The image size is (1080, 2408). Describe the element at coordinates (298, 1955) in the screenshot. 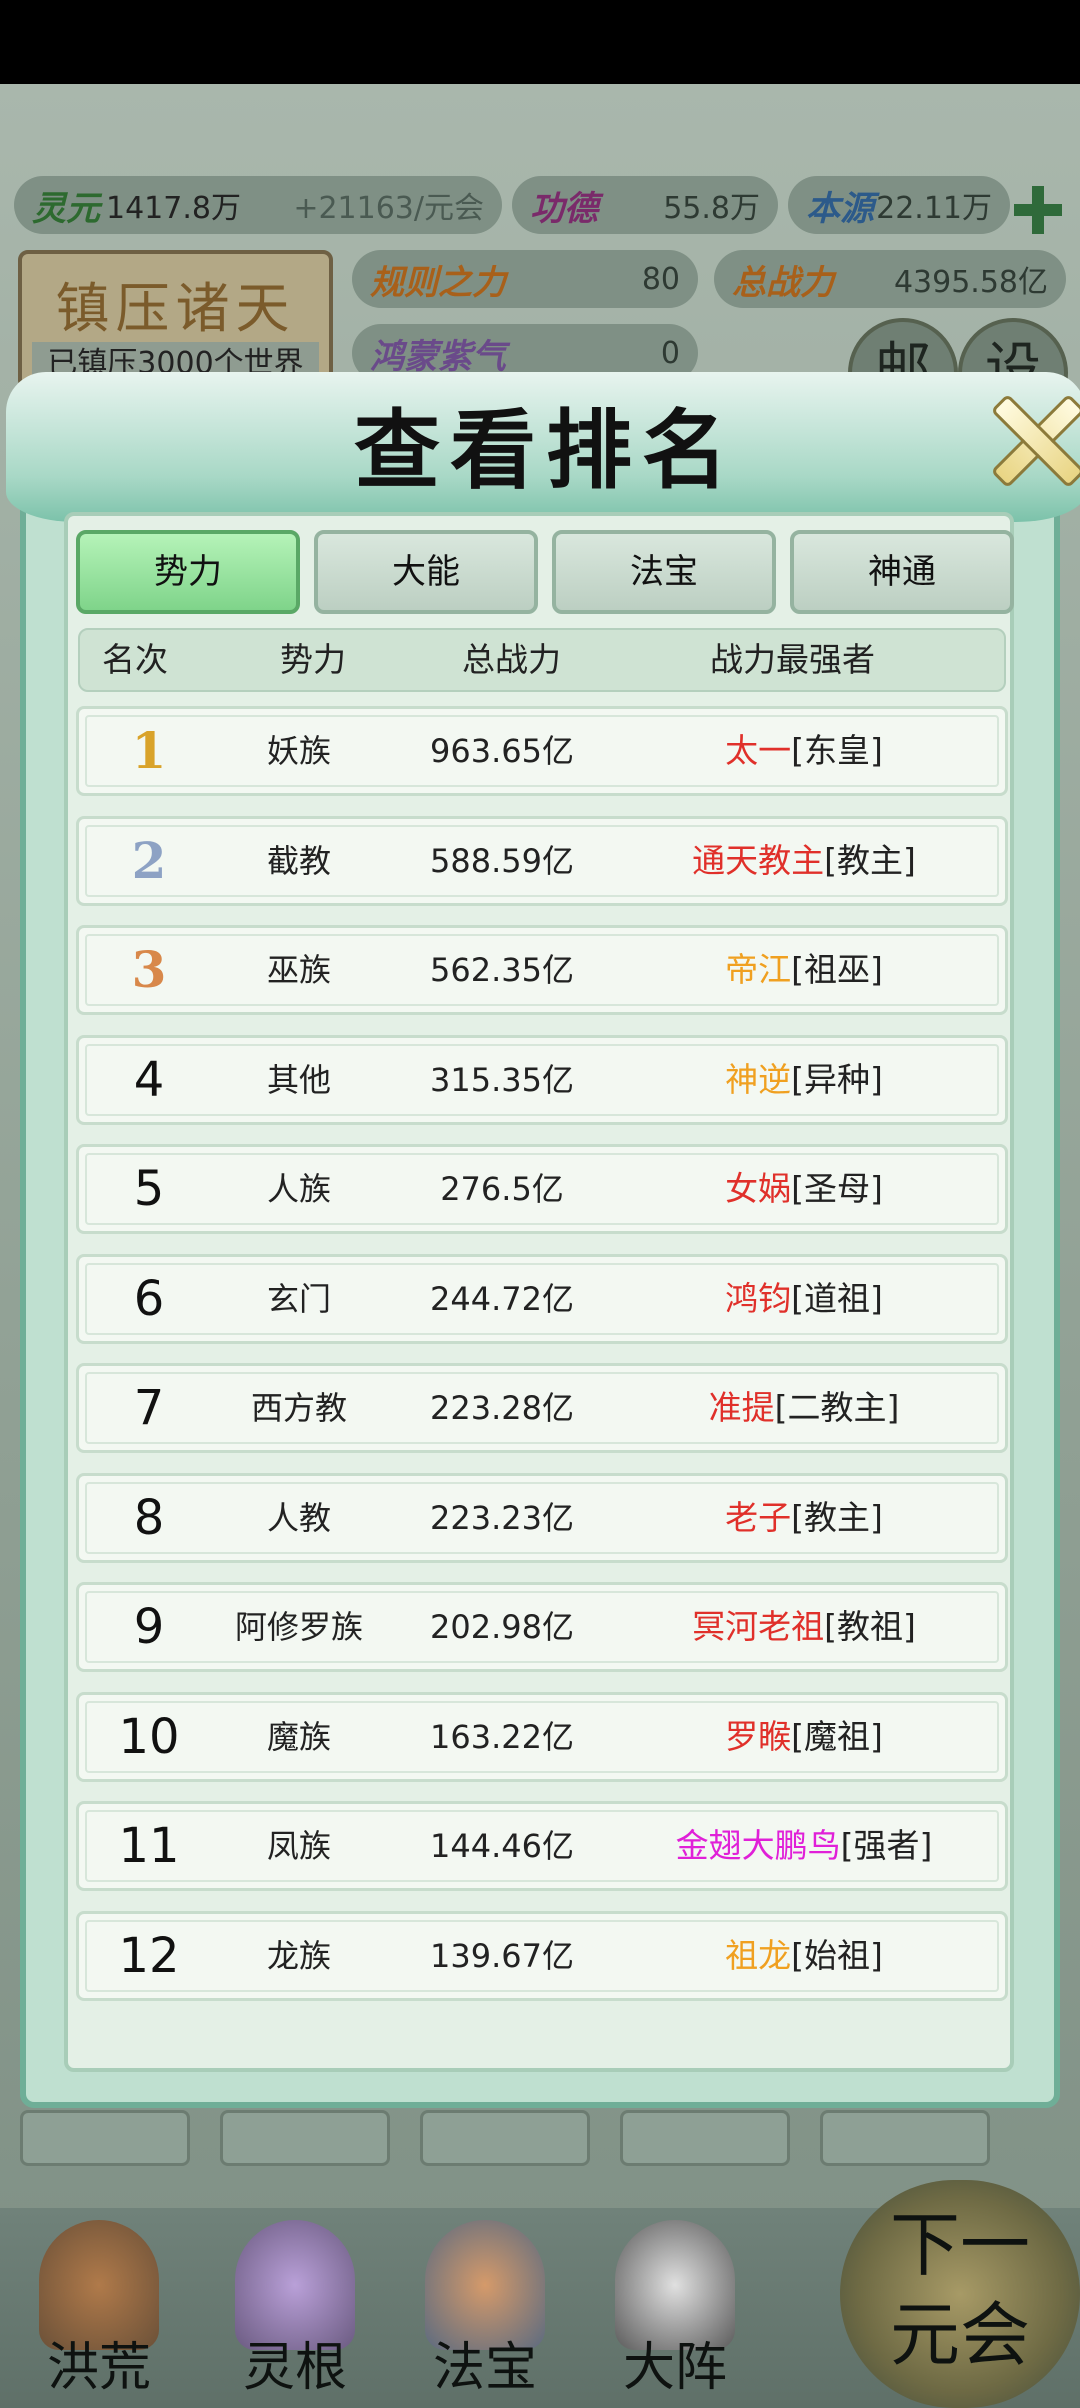

I see `row-faction: 龙族` at that location.